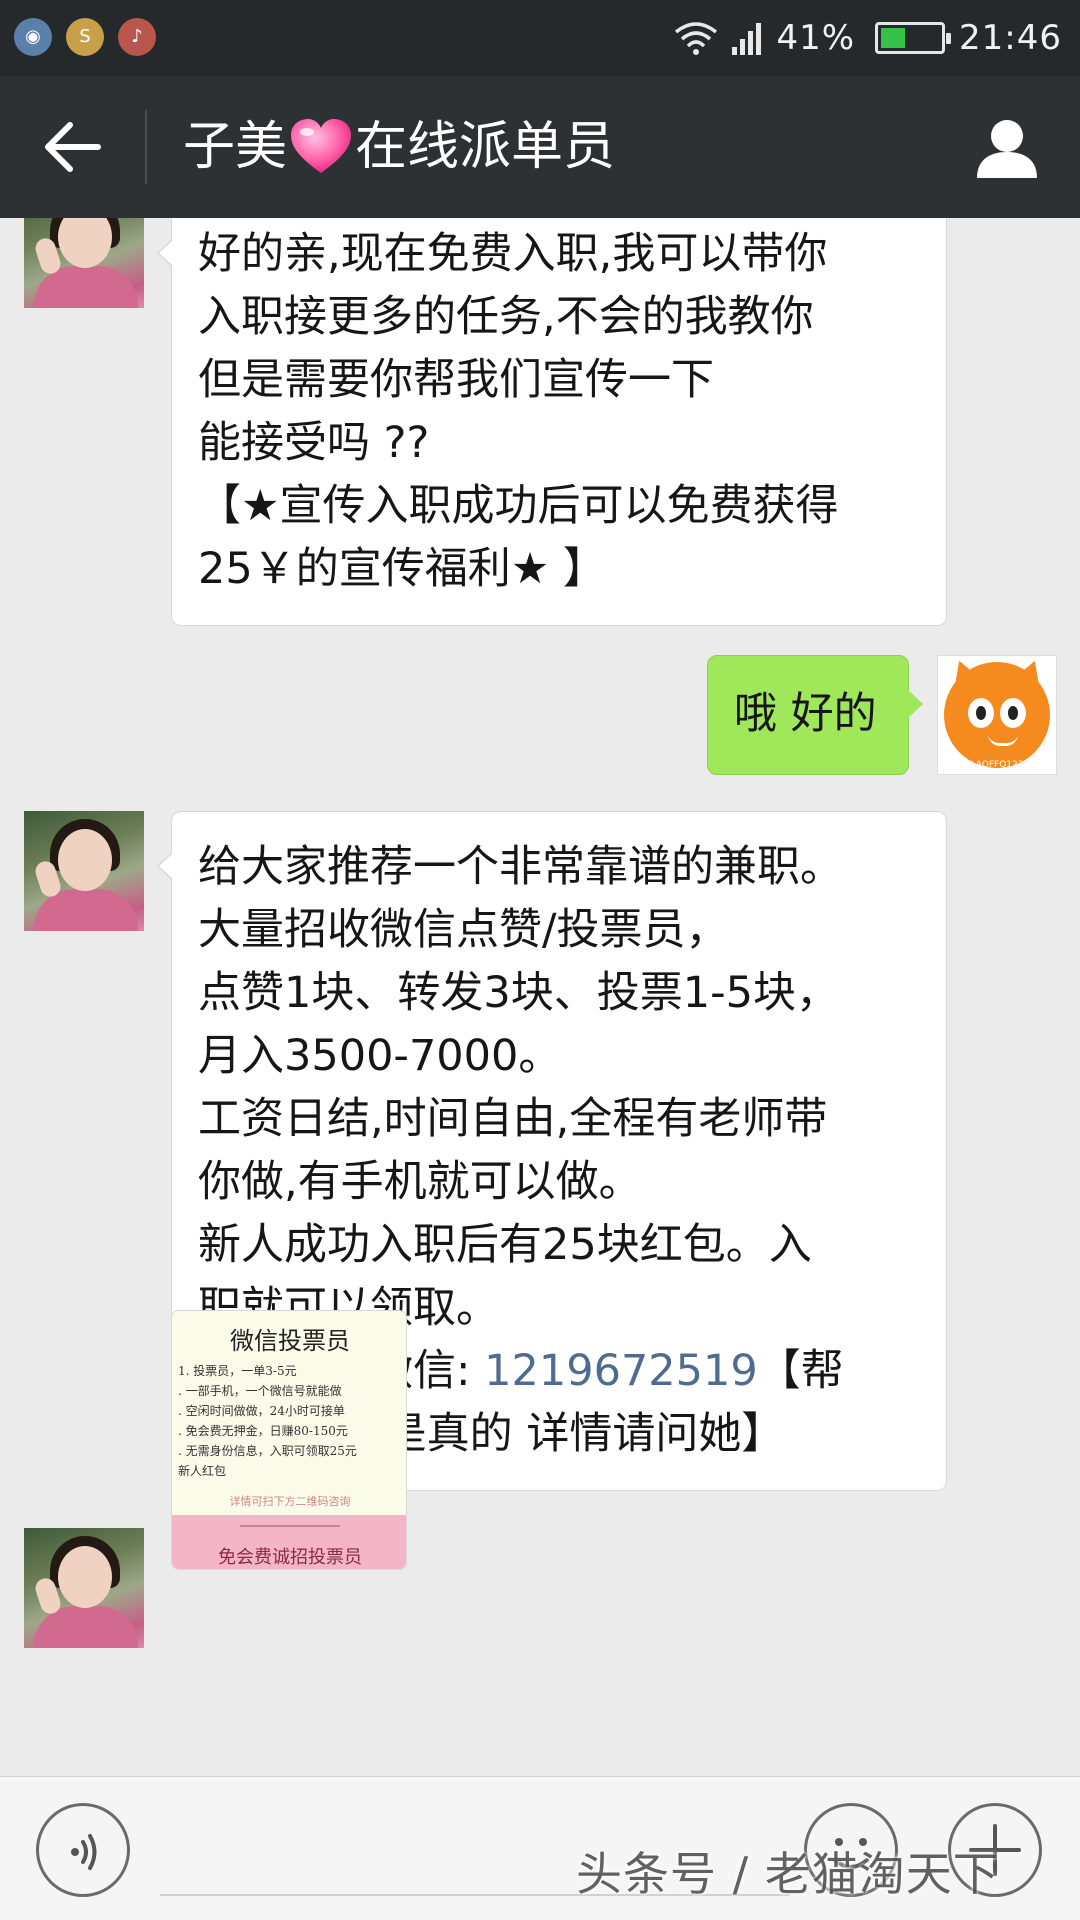 This screenshot has width=1080, height=1920. Describe the element at coordinates (237, 1371) in the screenshot. I see `poster-item: 1. 投票员，一单3-5元` at that location.